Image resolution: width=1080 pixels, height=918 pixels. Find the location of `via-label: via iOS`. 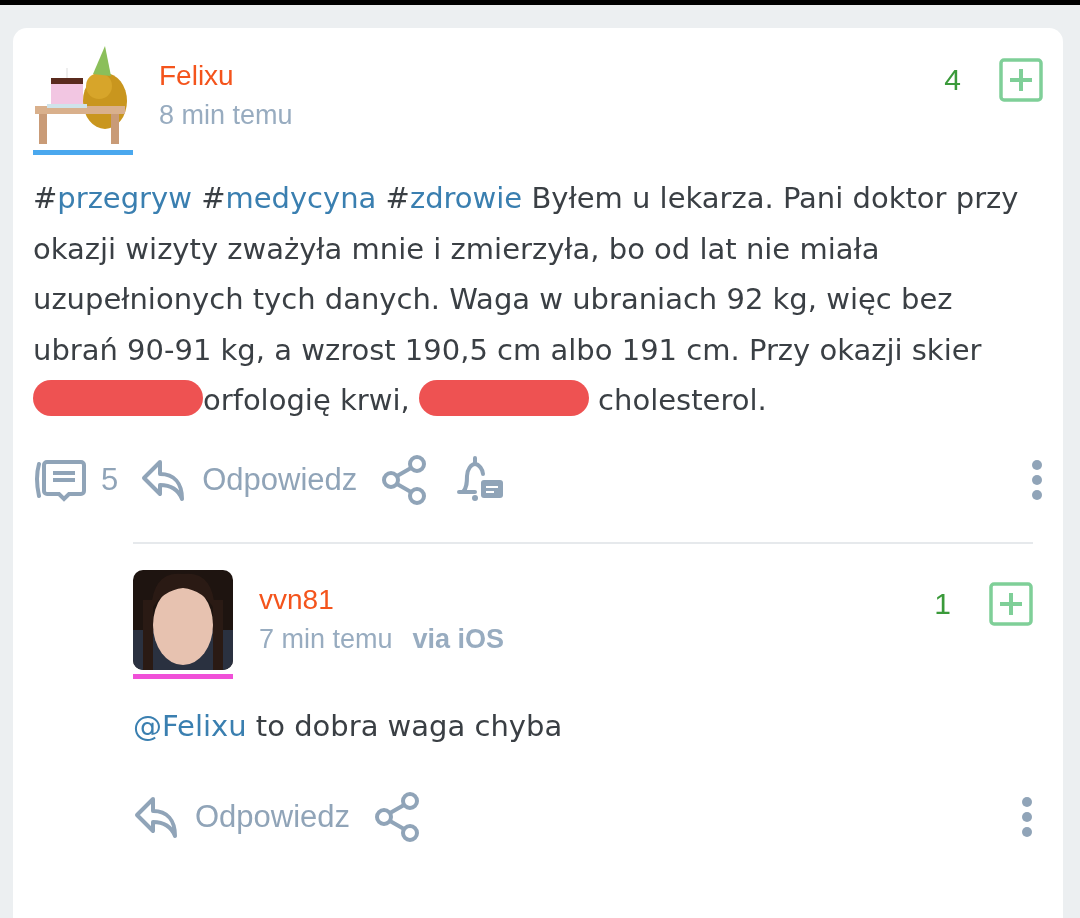

via-label: via iOS is located at coordinates (458, 638).